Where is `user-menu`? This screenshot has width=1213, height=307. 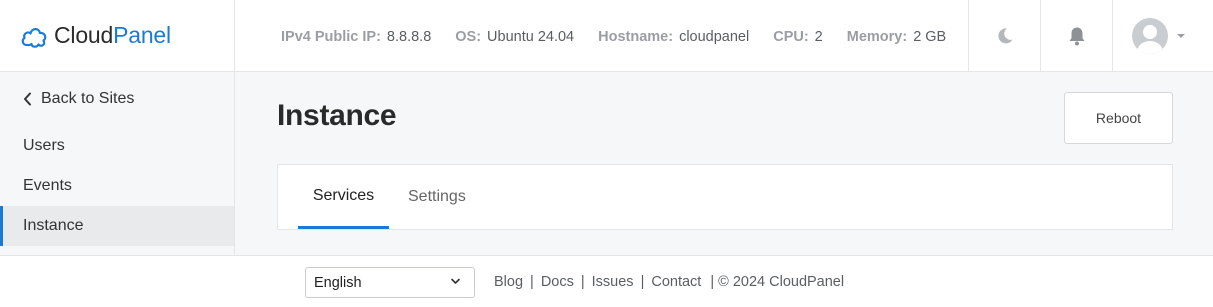 user-menu is located at coordinates (1162, 35).